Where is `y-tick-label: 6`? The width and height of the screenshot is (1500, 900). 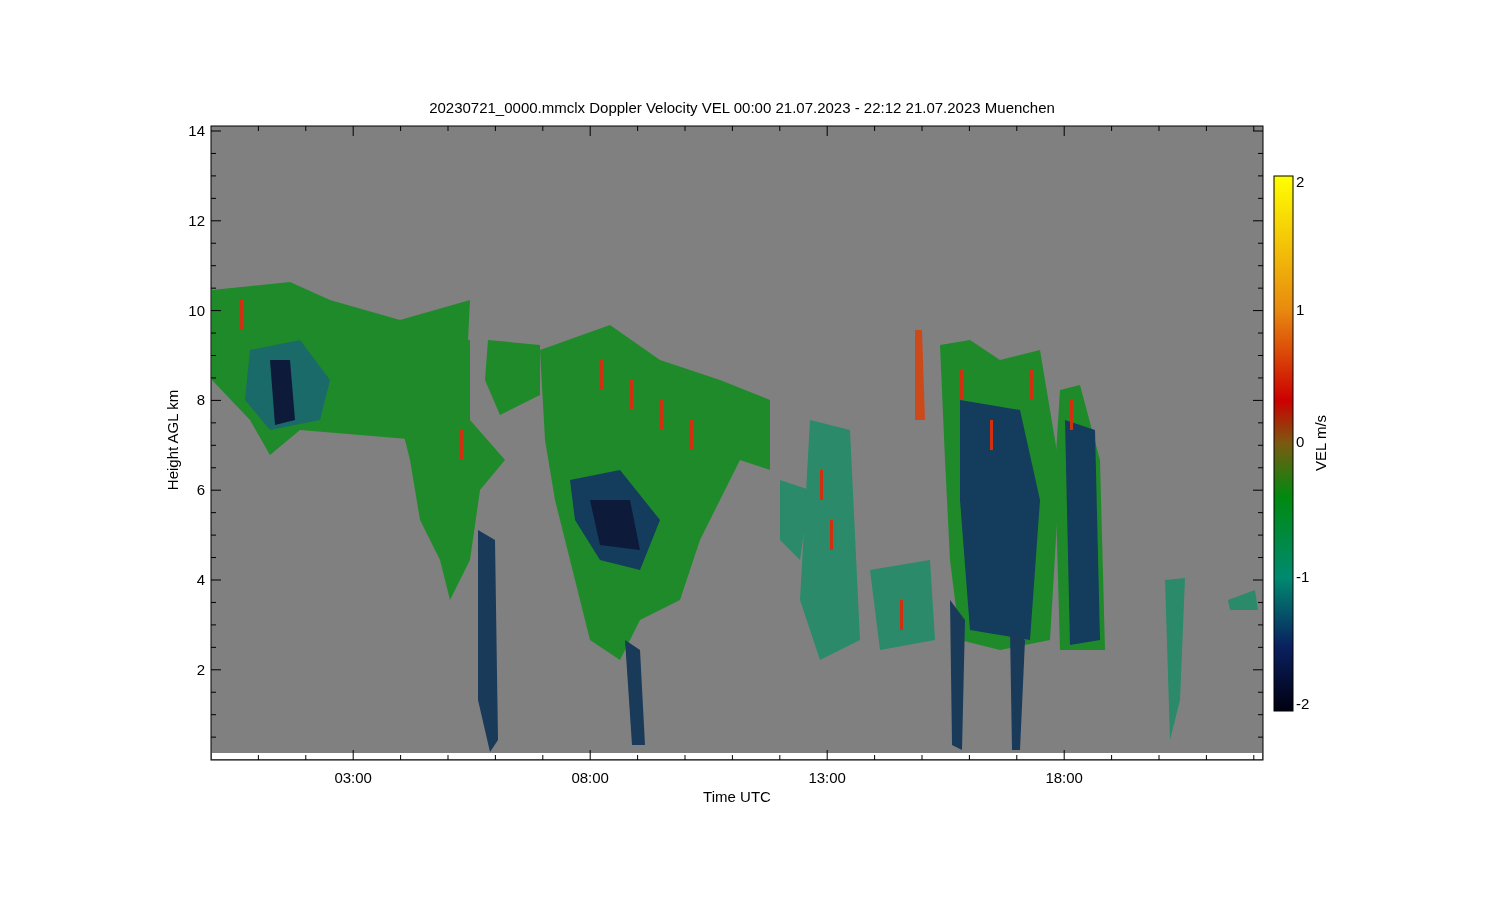
y-tick-label: 6 is located at coordinates (200, 490).